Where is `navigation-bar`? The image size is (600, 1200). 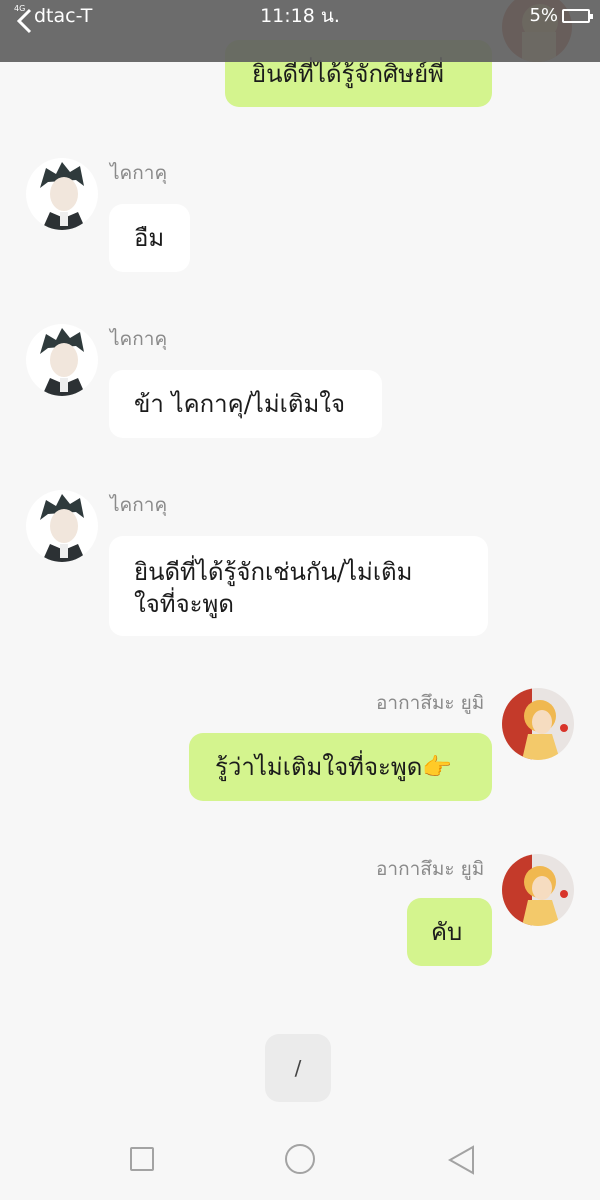
navigation-bar is located at coordinates (300, 1160).